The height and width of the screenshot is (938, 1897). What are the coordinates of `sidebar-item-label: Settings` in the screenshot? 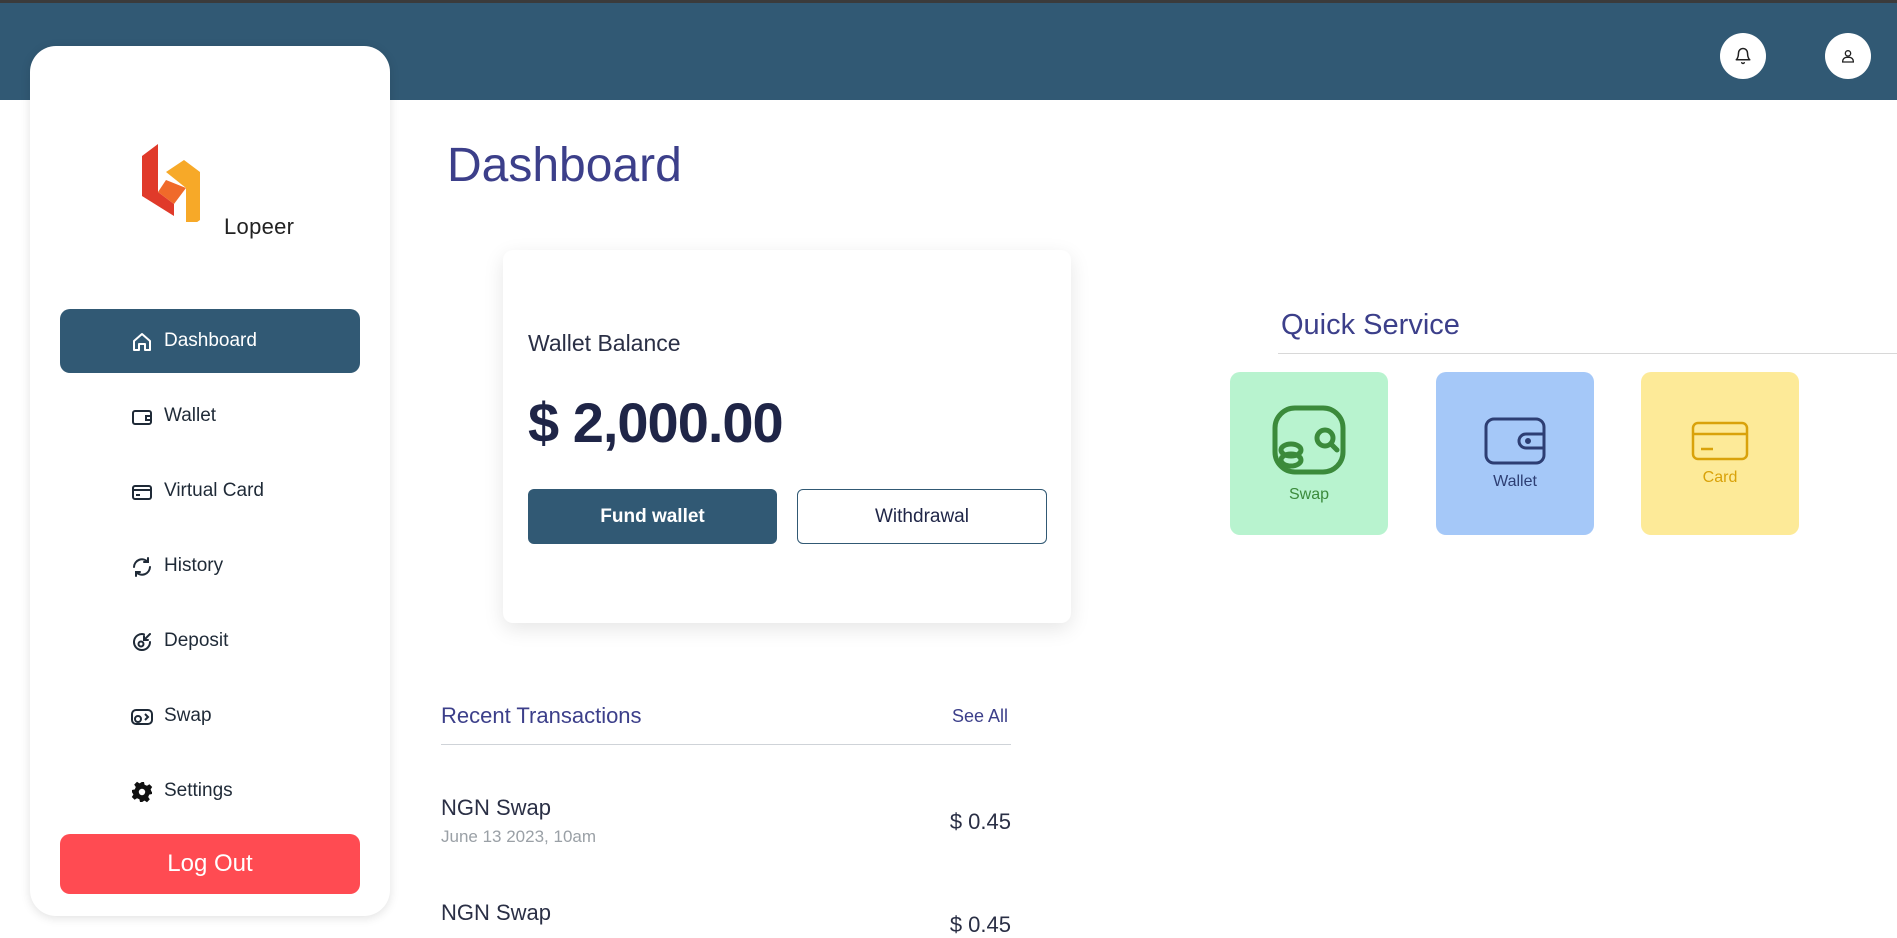 It's located at (198, 790).